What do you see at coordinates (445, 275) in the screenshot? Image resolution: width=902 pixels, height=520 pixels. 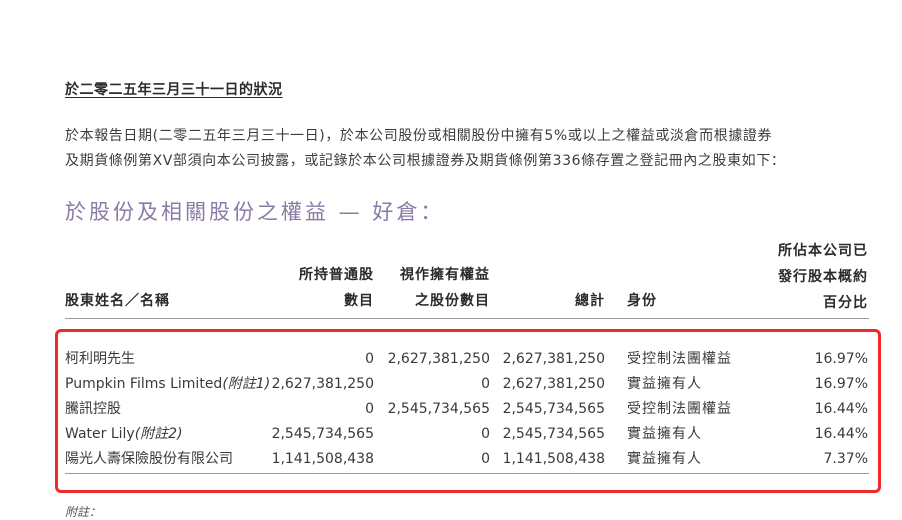 I see `header-deemed-line-1: 視作擁有權益` at bounding box center [445, 275].